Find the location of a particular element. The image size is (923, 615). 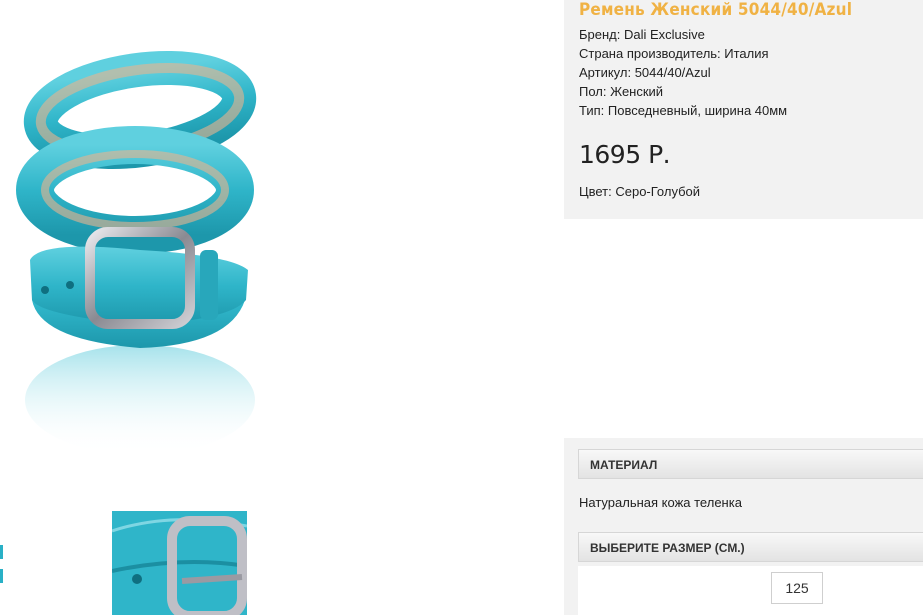

belt-closeup-image is located at coordinates (179, 563).